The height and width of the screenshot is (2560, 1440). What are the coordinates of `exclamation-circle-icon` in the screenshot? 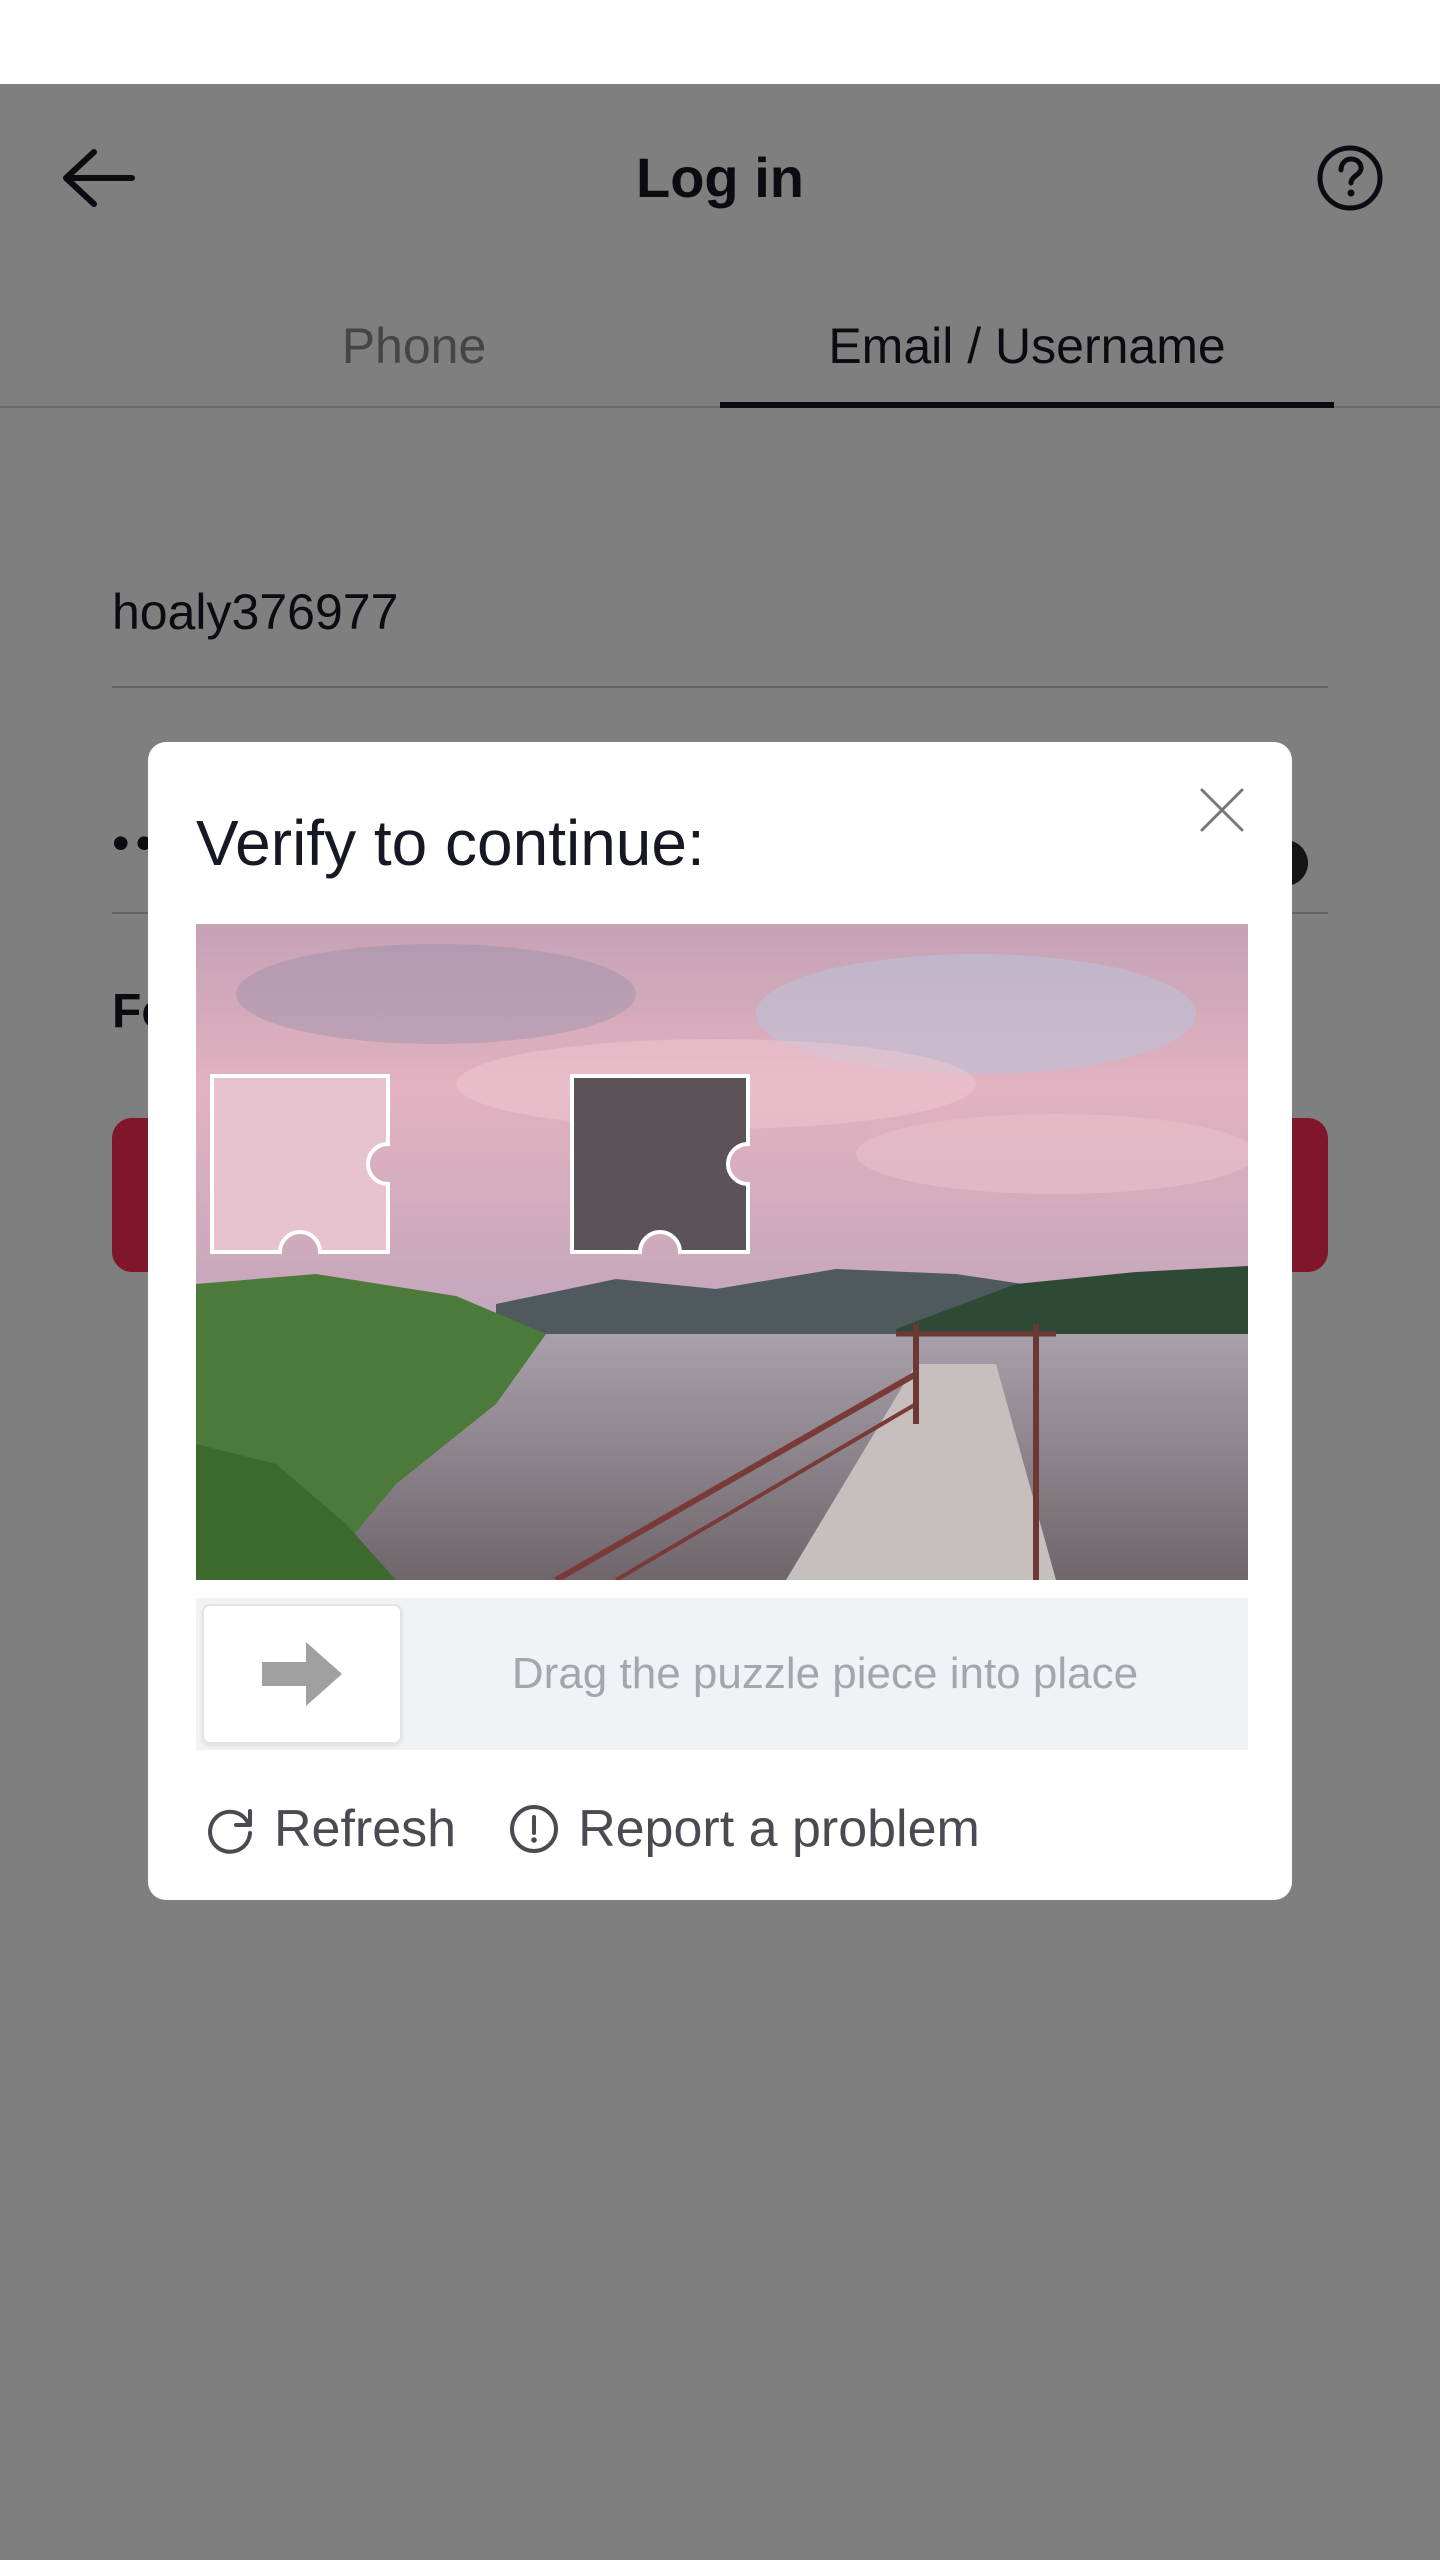 It's located at (534, 1829).